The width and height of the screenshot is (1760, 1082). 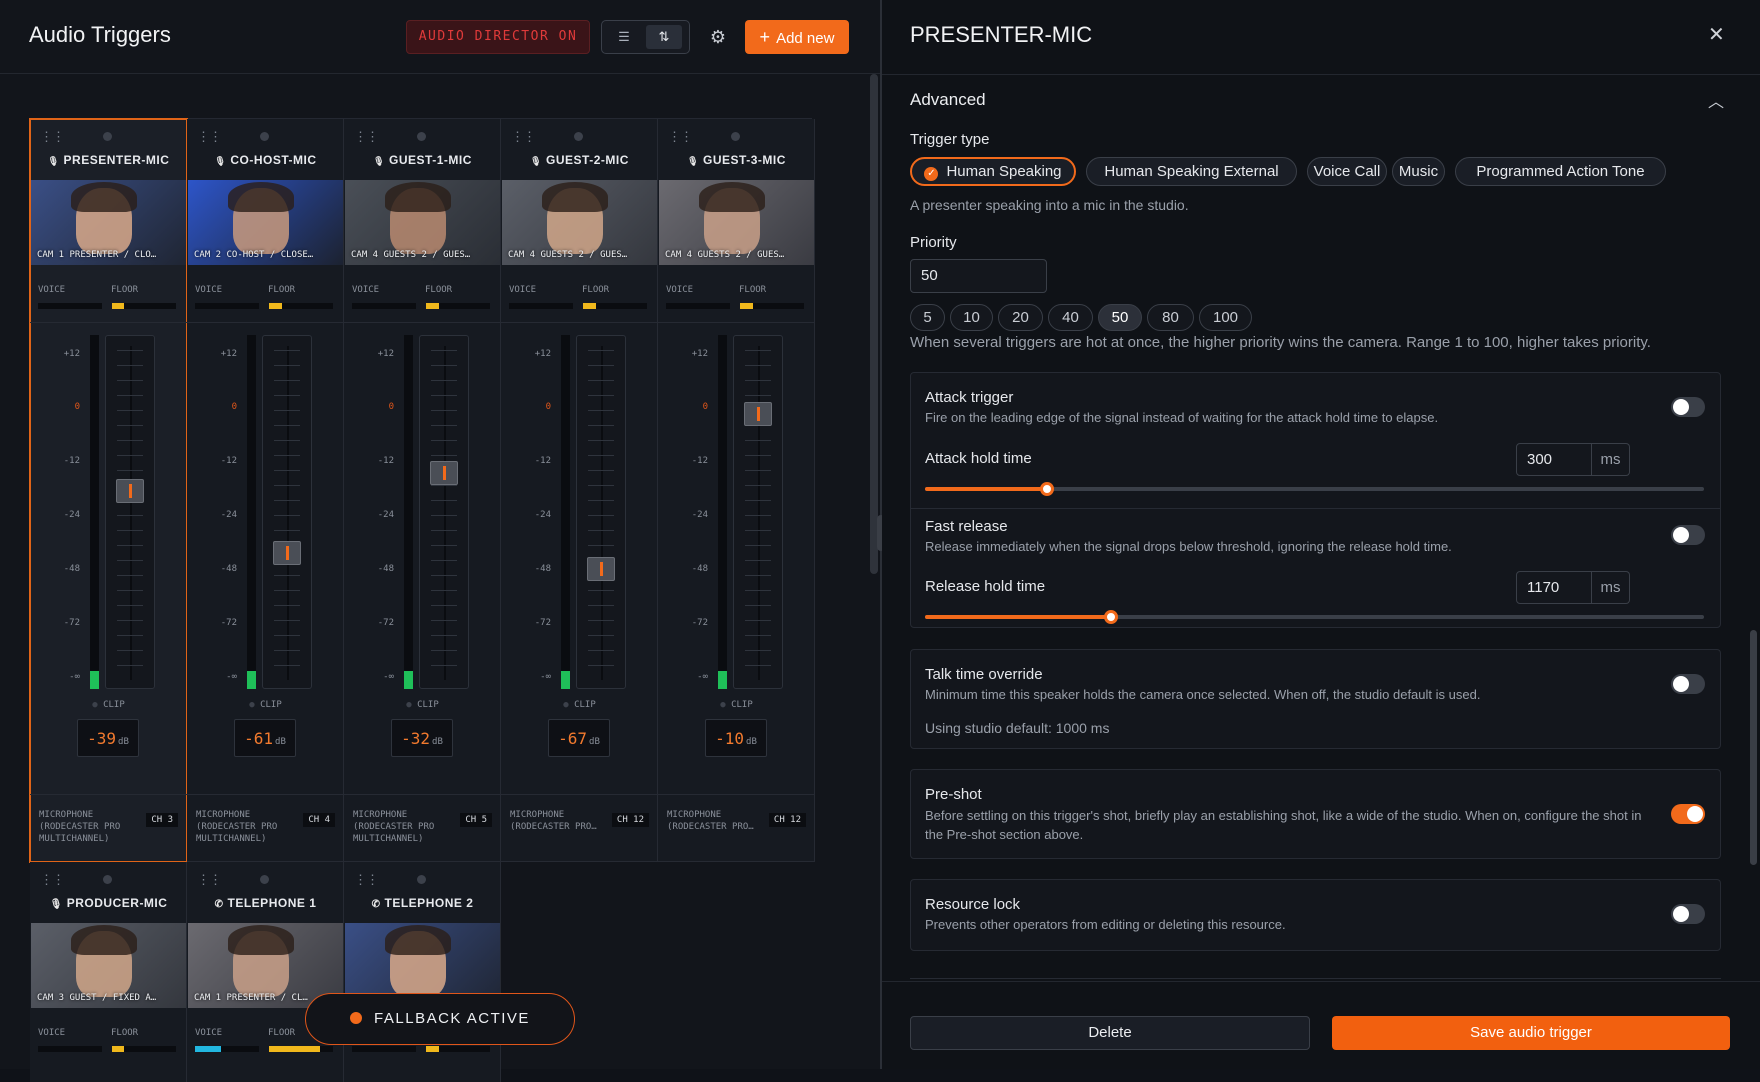 I want to click on trigger-type-label: Voice Call, so click(x=1347, y=171).